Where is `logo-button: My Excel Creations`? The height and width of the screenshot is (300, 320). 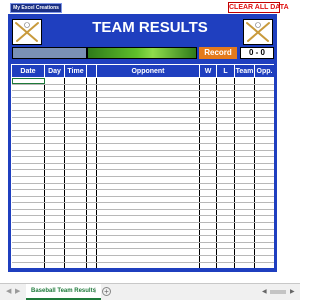 logo-button: My Excel Creations is located at coordinates (36, 8).